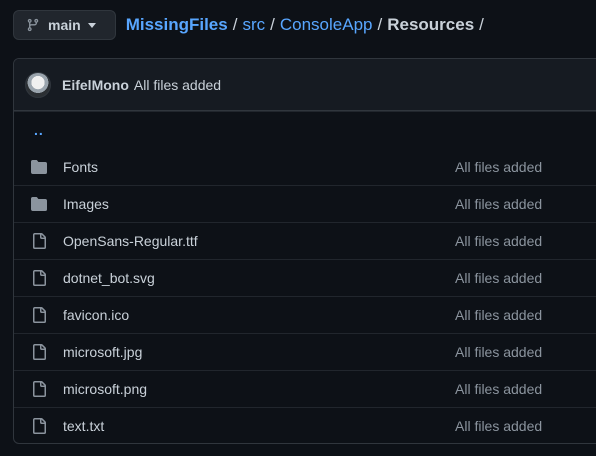 The height and width of the screenshot is (456, 596). Describe the element at coordinates (39, 130) in the screenshot. I see `parent-directory-link: ..` at that location.